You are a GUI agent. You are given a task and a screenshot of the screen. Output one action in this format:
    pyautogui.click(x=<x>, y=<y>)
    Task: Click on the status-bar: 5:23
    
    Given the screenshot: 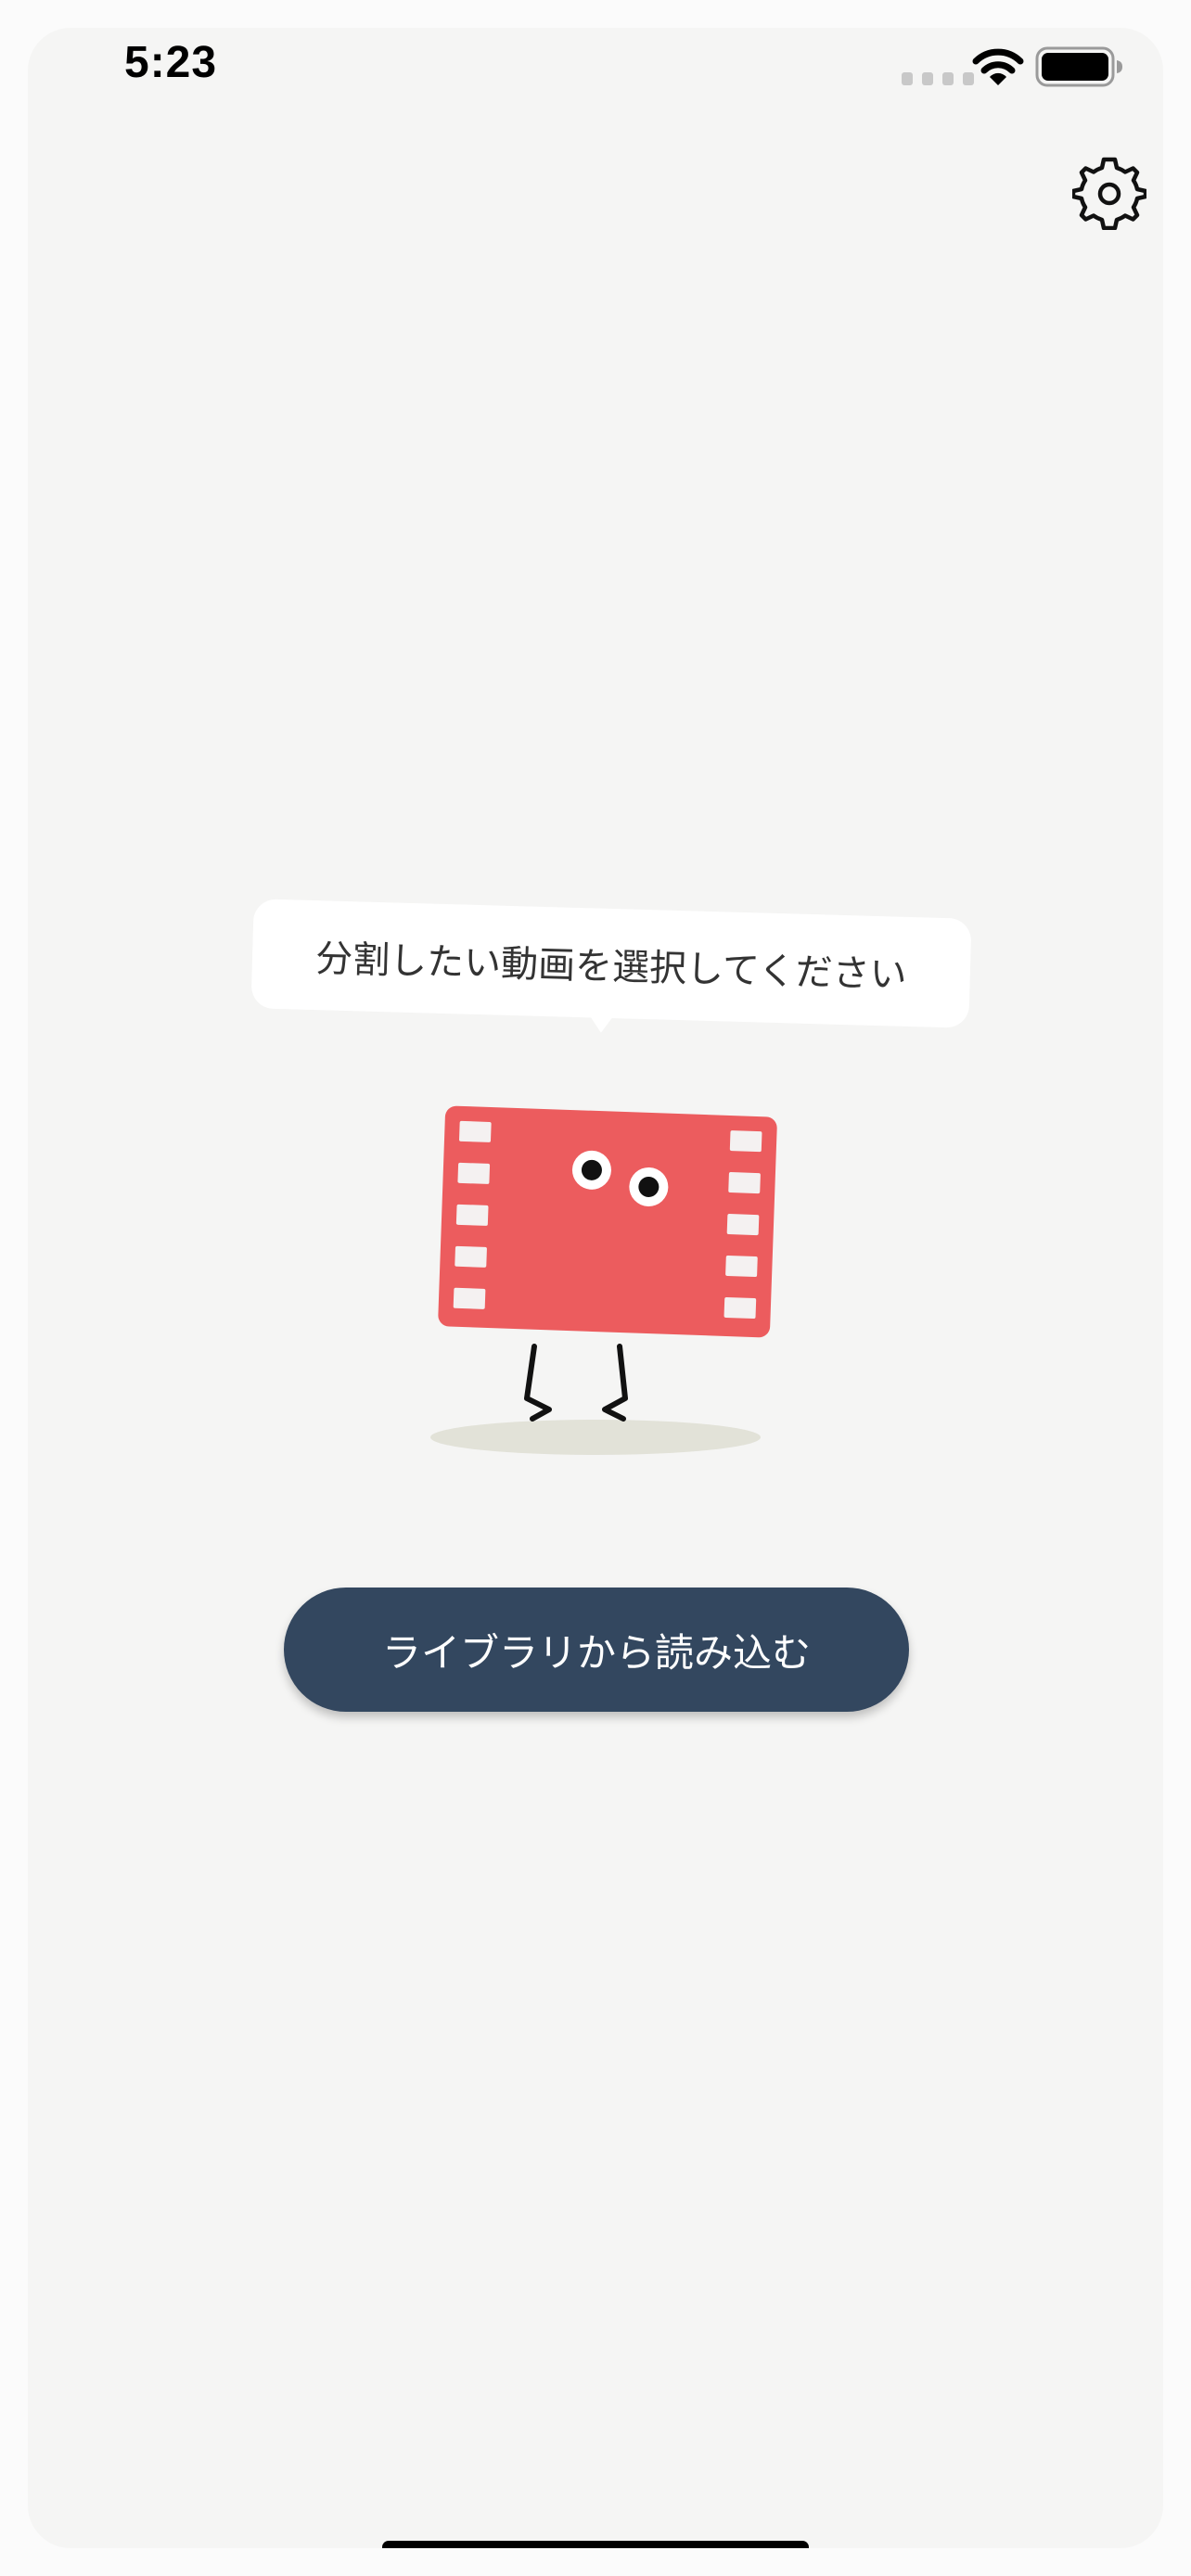 What is the action you would take?
    pyautogui.click(x=595, y=74)
    